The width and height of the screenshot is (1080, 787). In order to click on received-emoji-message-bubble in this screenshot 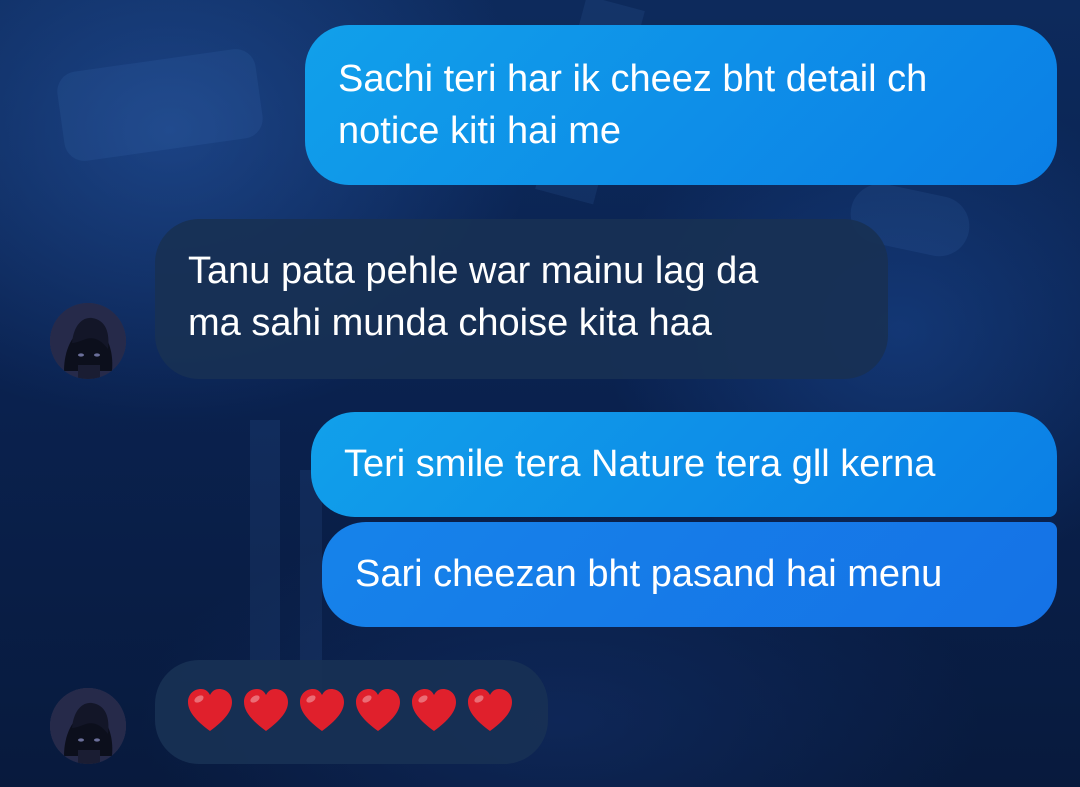, I will do `click(351, 712)`.